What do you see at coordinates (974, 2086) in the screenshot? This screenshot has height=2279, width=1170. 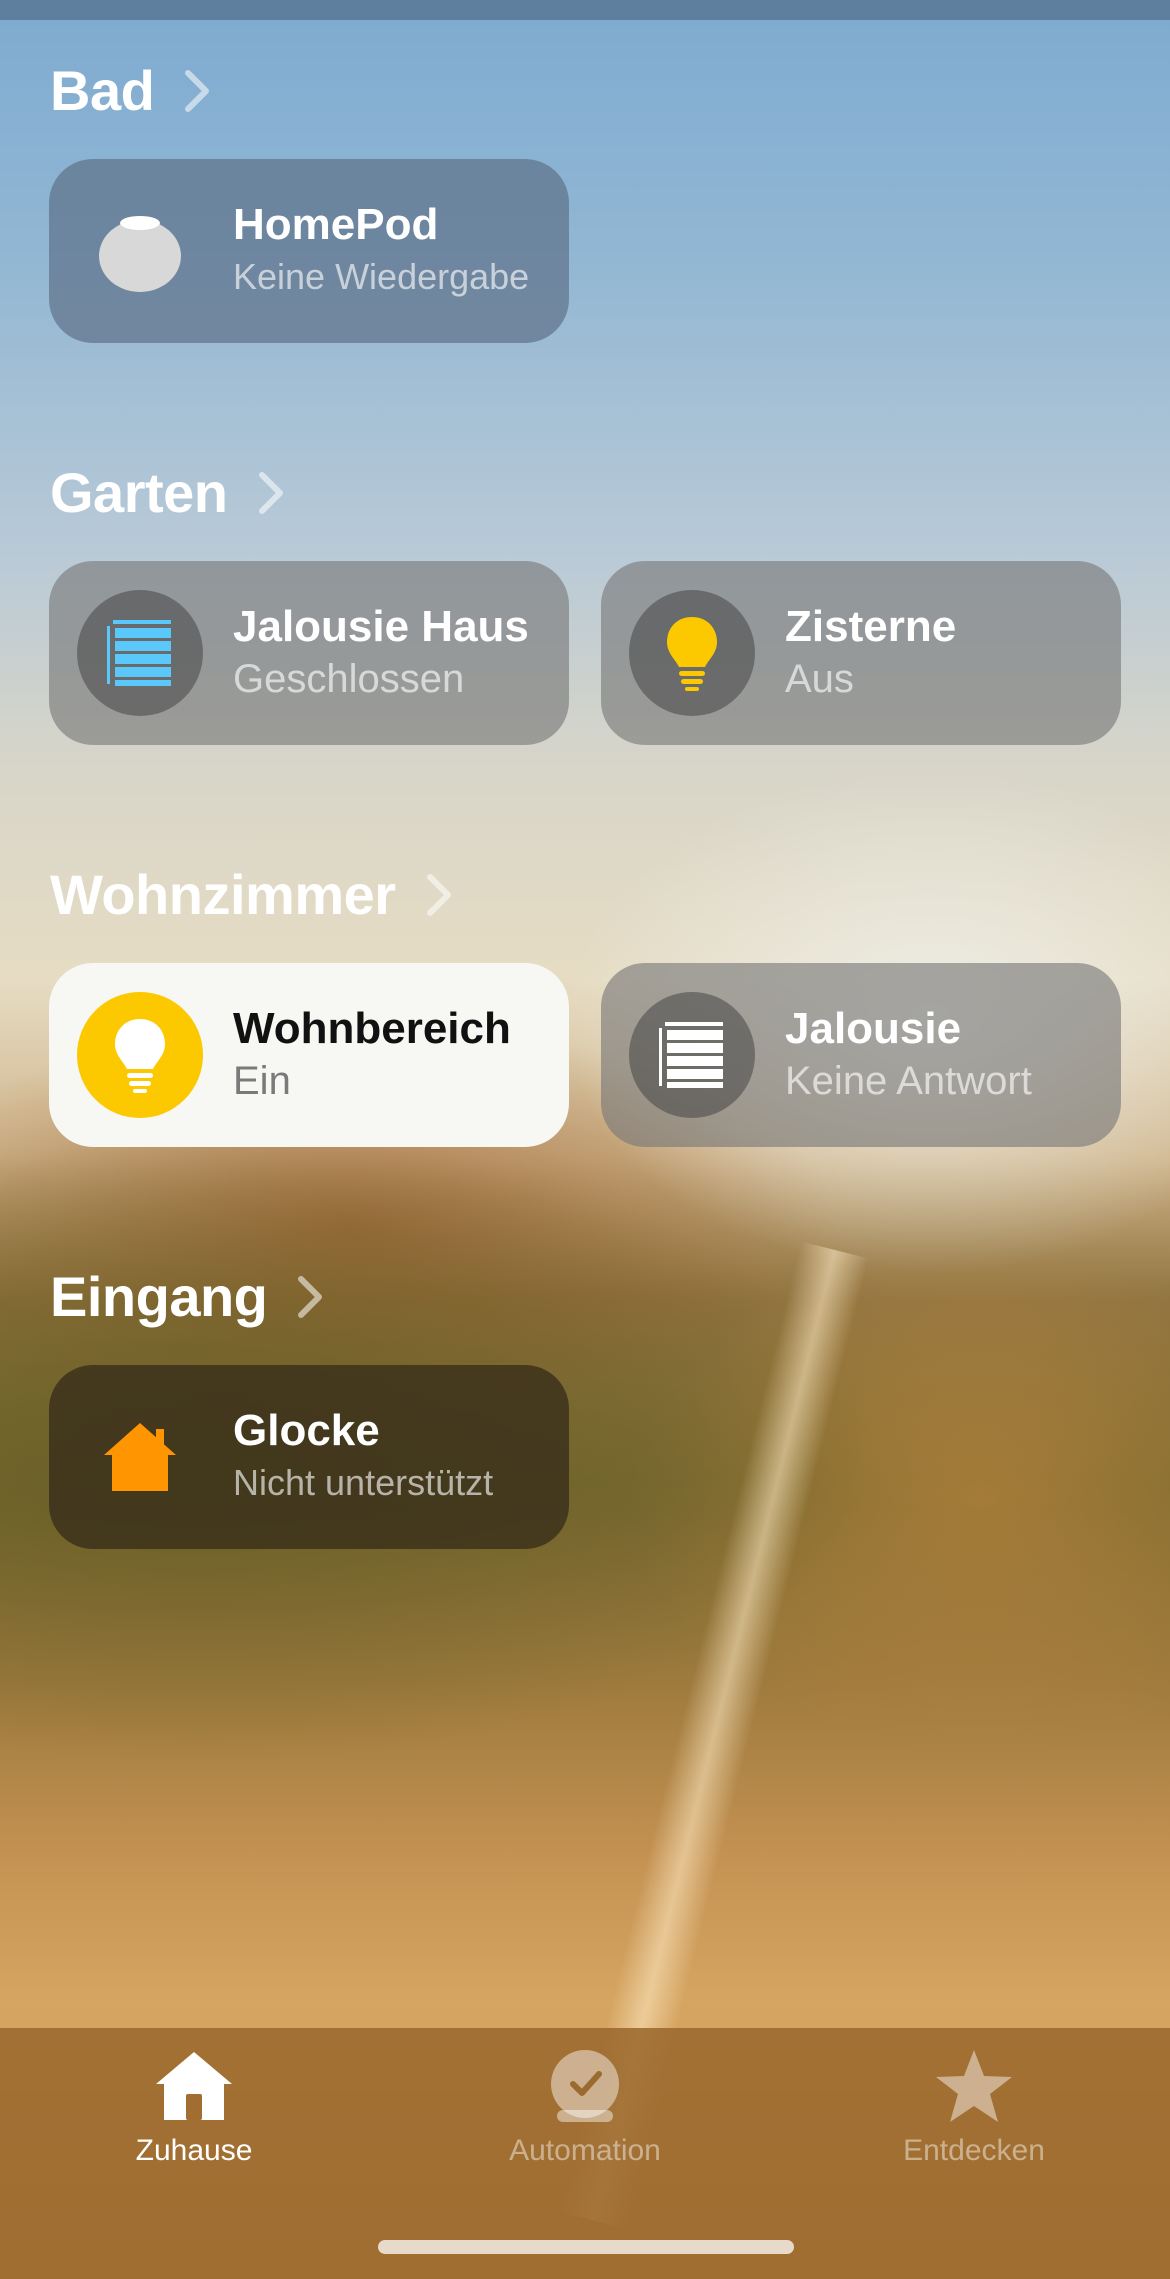 I see `star-icon` at bounding box center [974, 2086].